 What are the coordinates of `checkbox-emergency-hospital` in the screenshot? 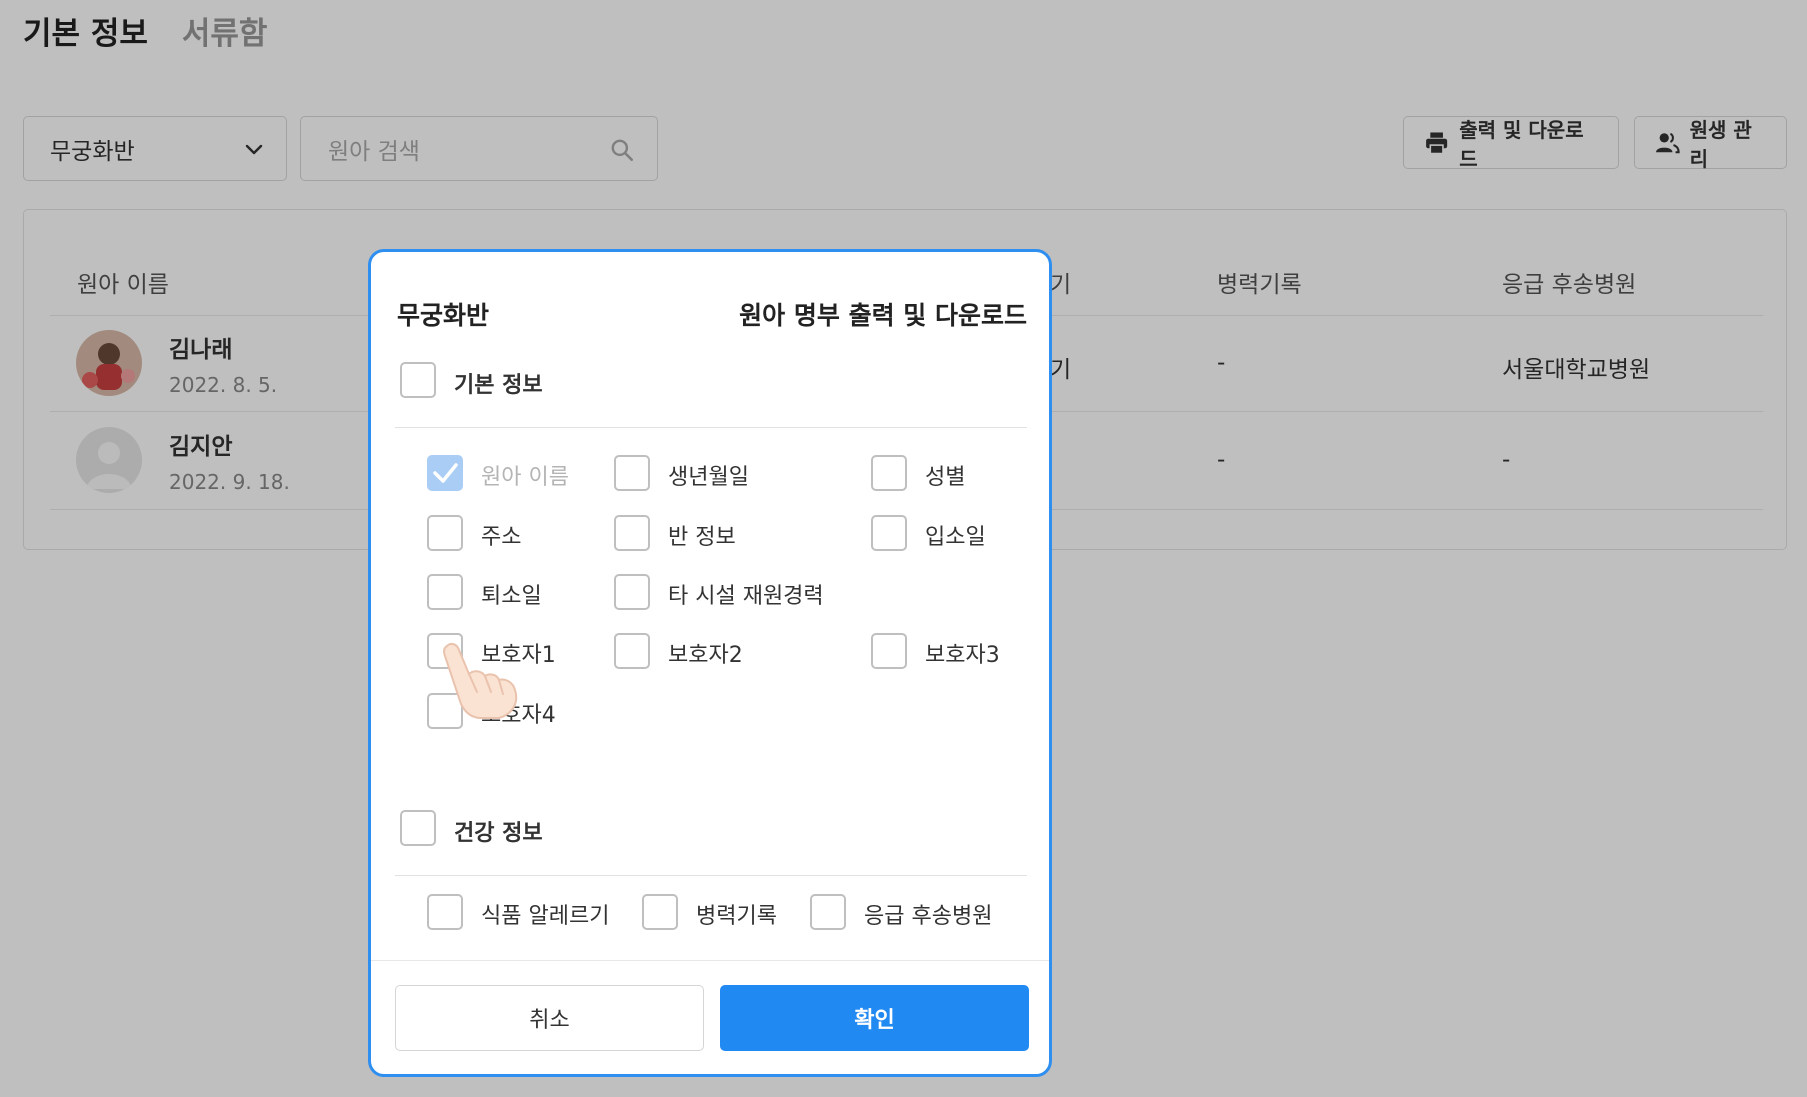 It's located at (828, 912).